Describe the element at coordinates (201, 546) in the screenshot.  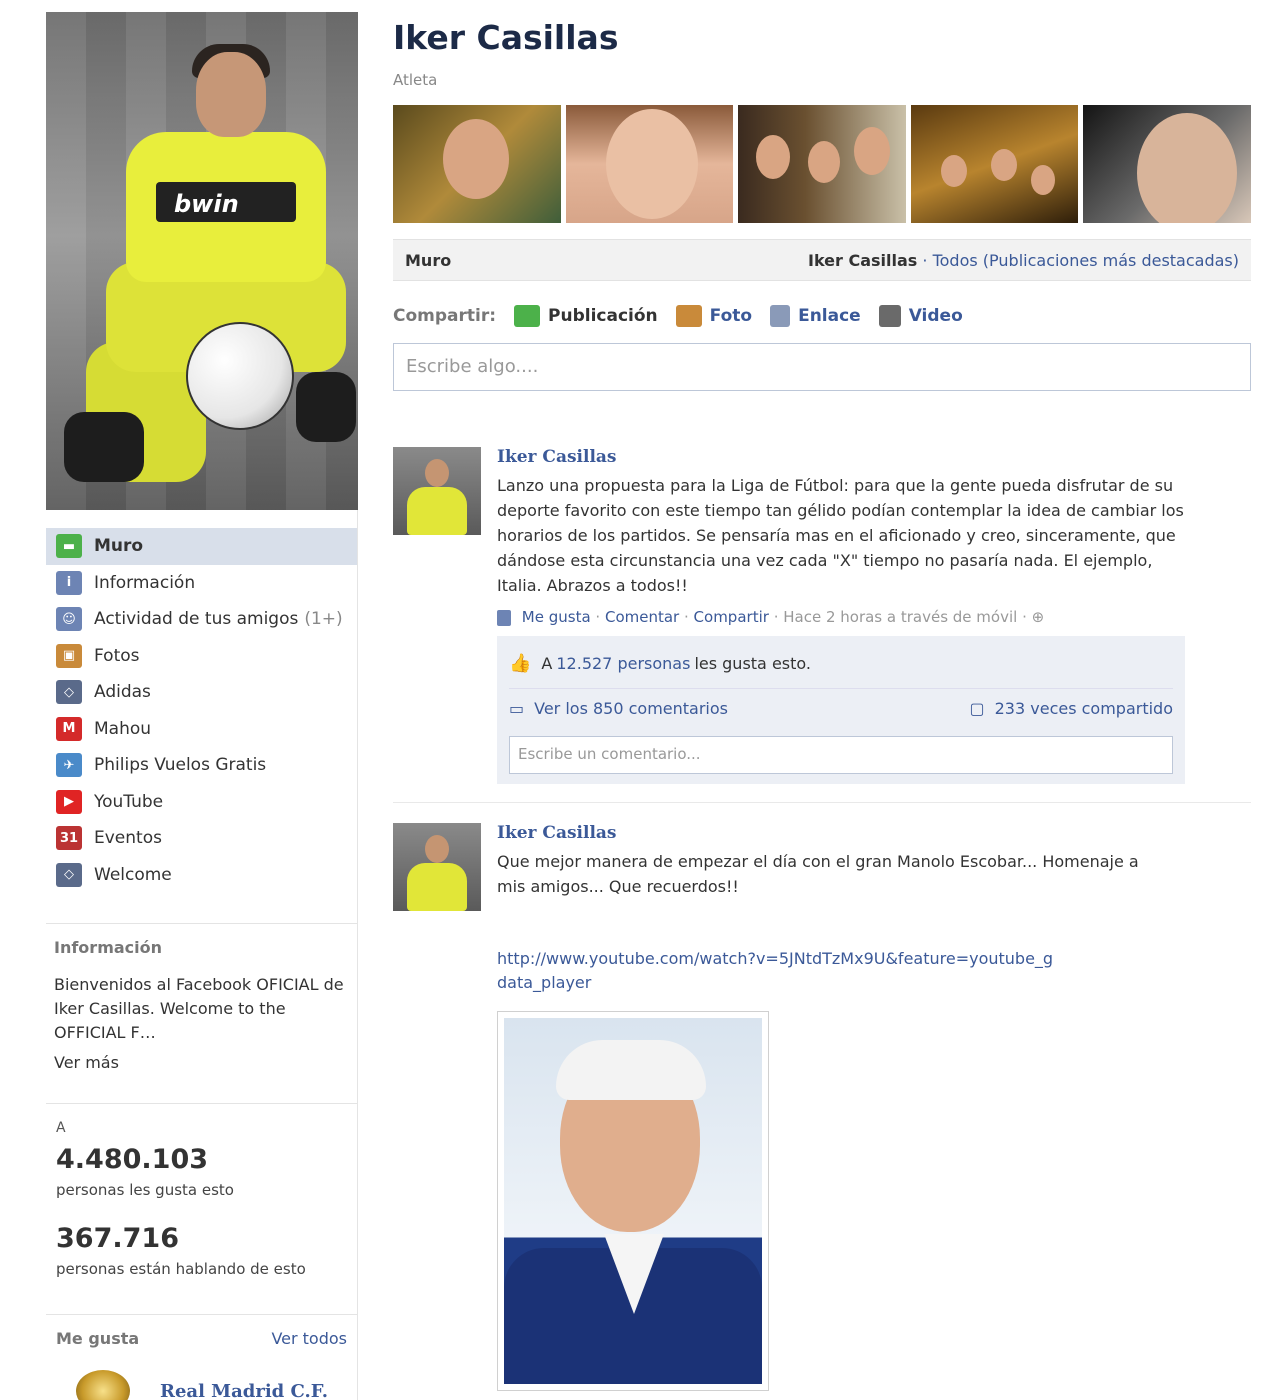
I see `nav-item-muro: ▬ Muro` at that location.